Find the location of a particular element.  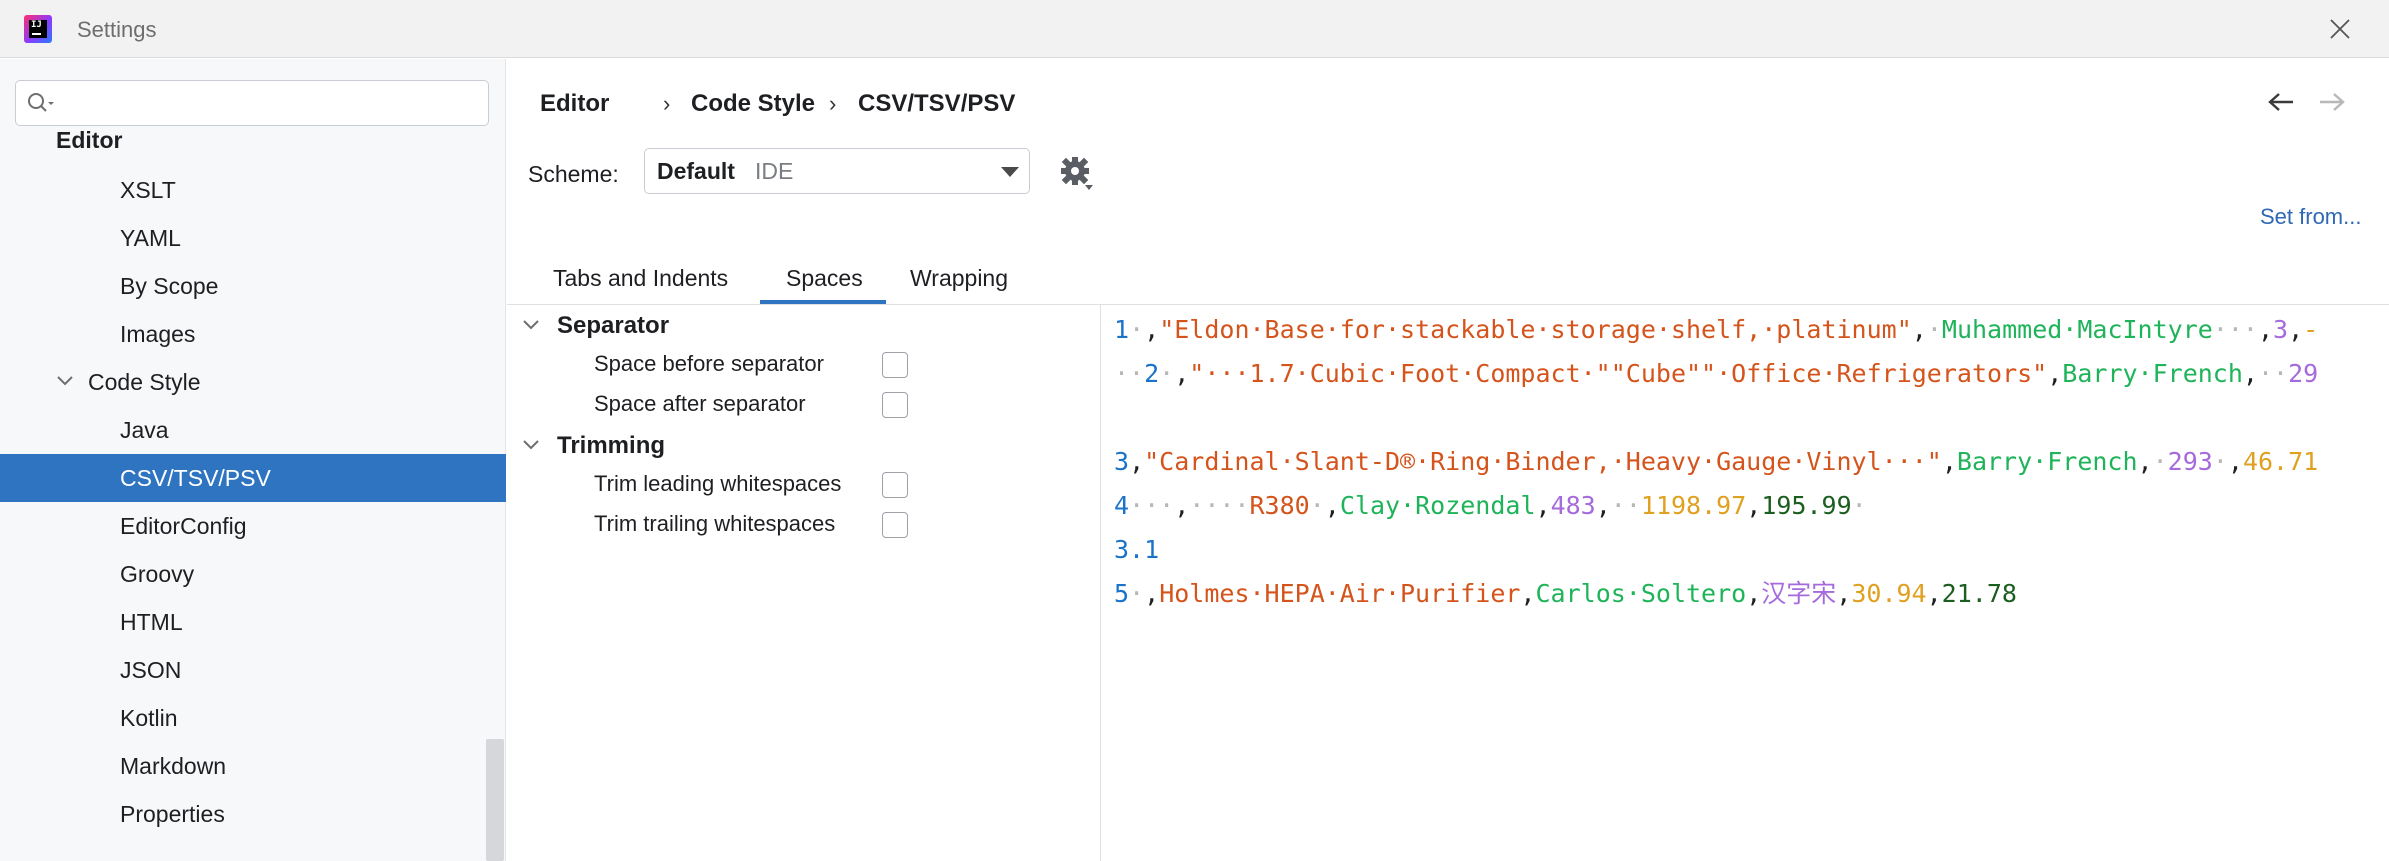

preview-token: 21.78 is located at coordinates (1979, 593).